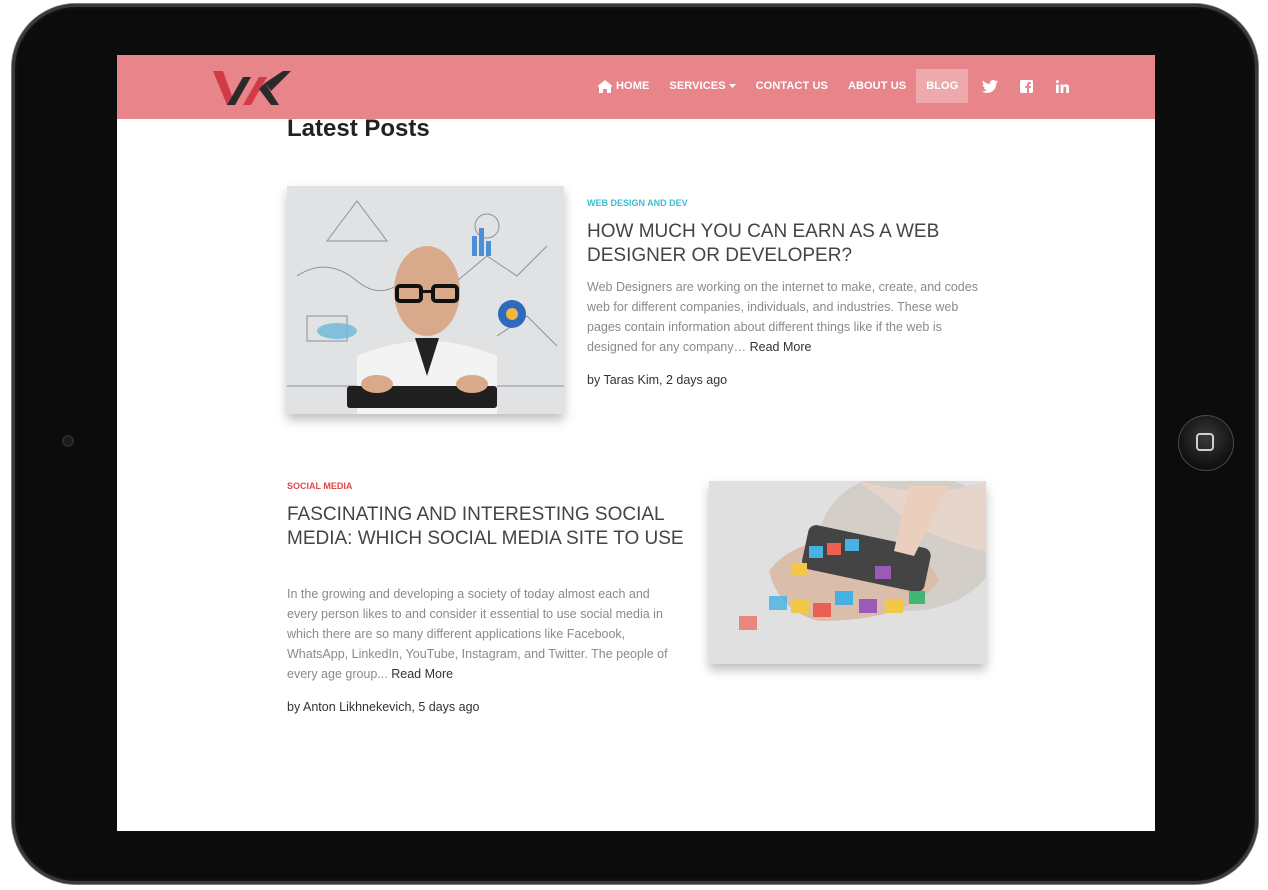  I want to click on linkedin-link, so click(1062, 86).